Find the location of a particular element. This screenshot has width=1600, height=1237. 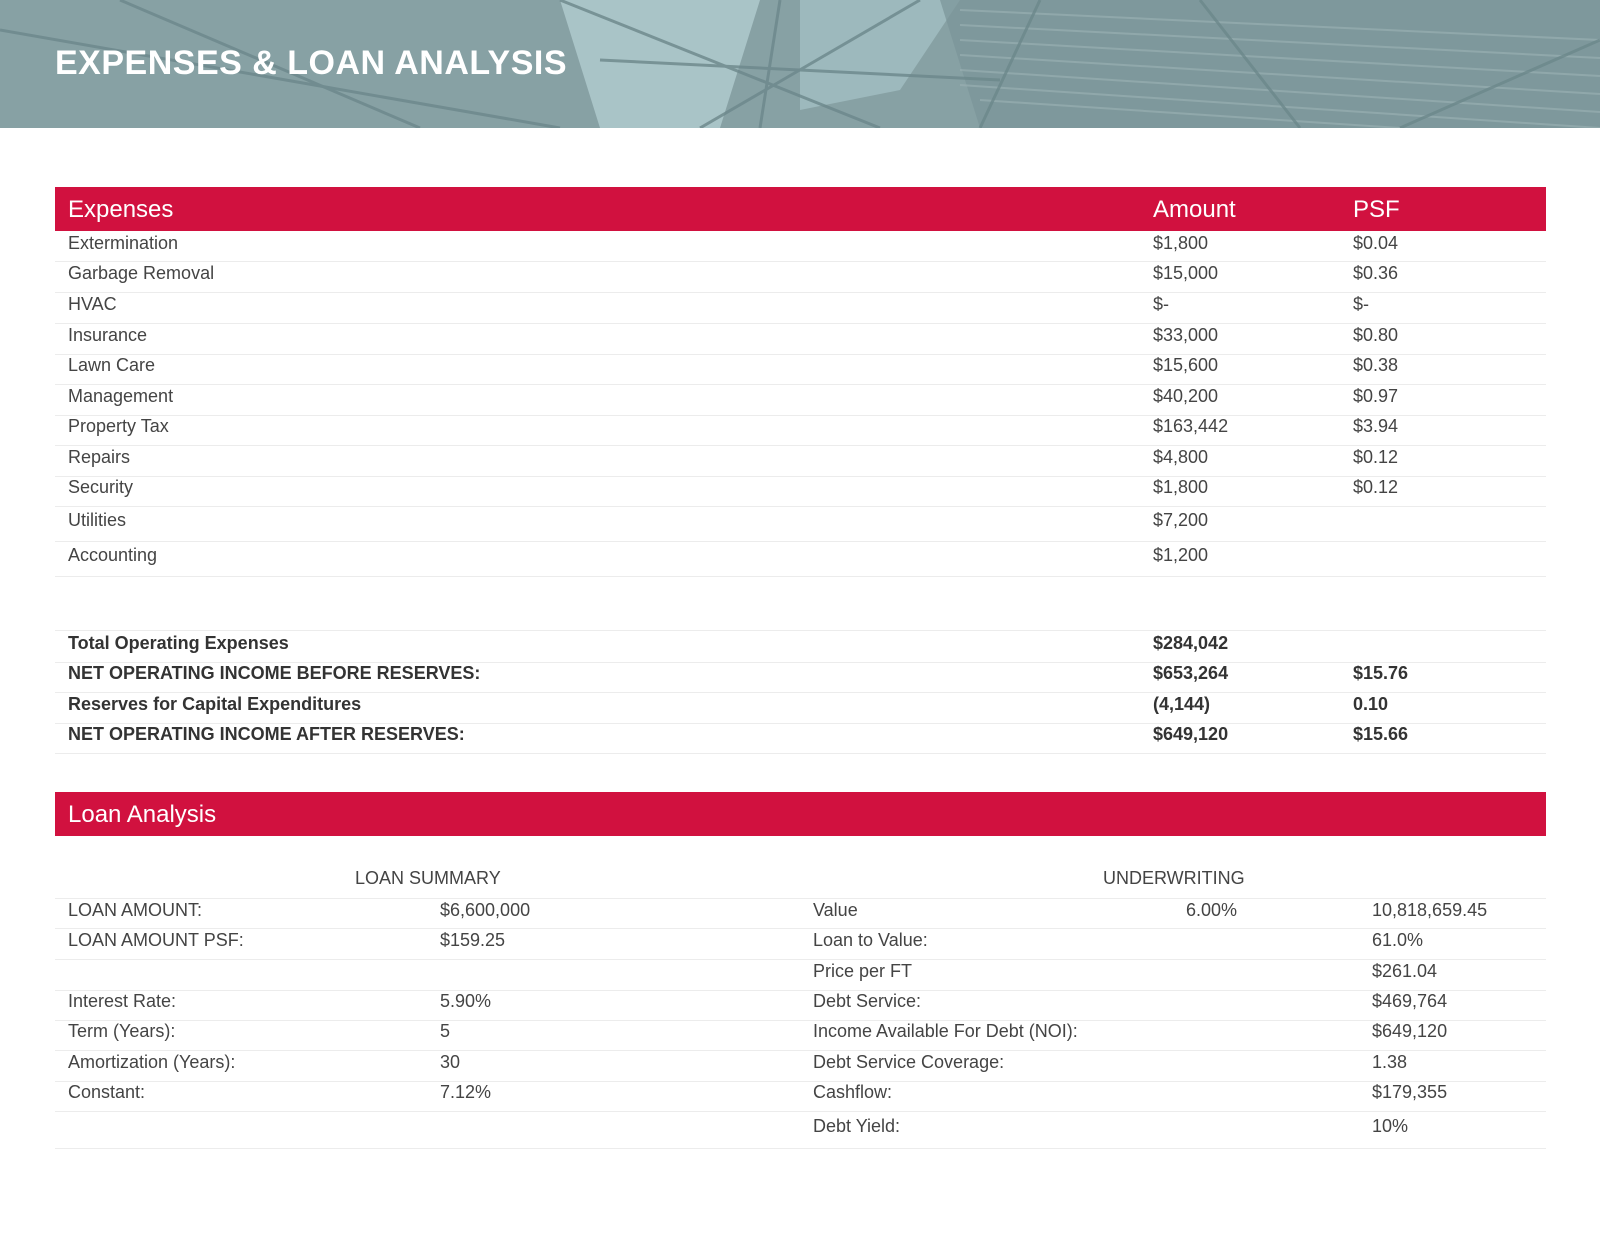

total-label: Reserves for Capital Expenditures is located at coordinates (215, 704).